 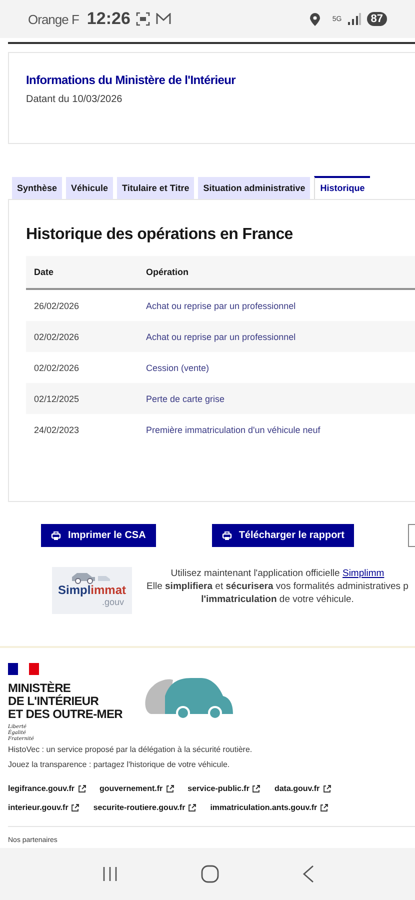 What do you see at coordinates (44, 272) in the screenshot?
I see `column-header: Date` at bounding box center [44, 272].